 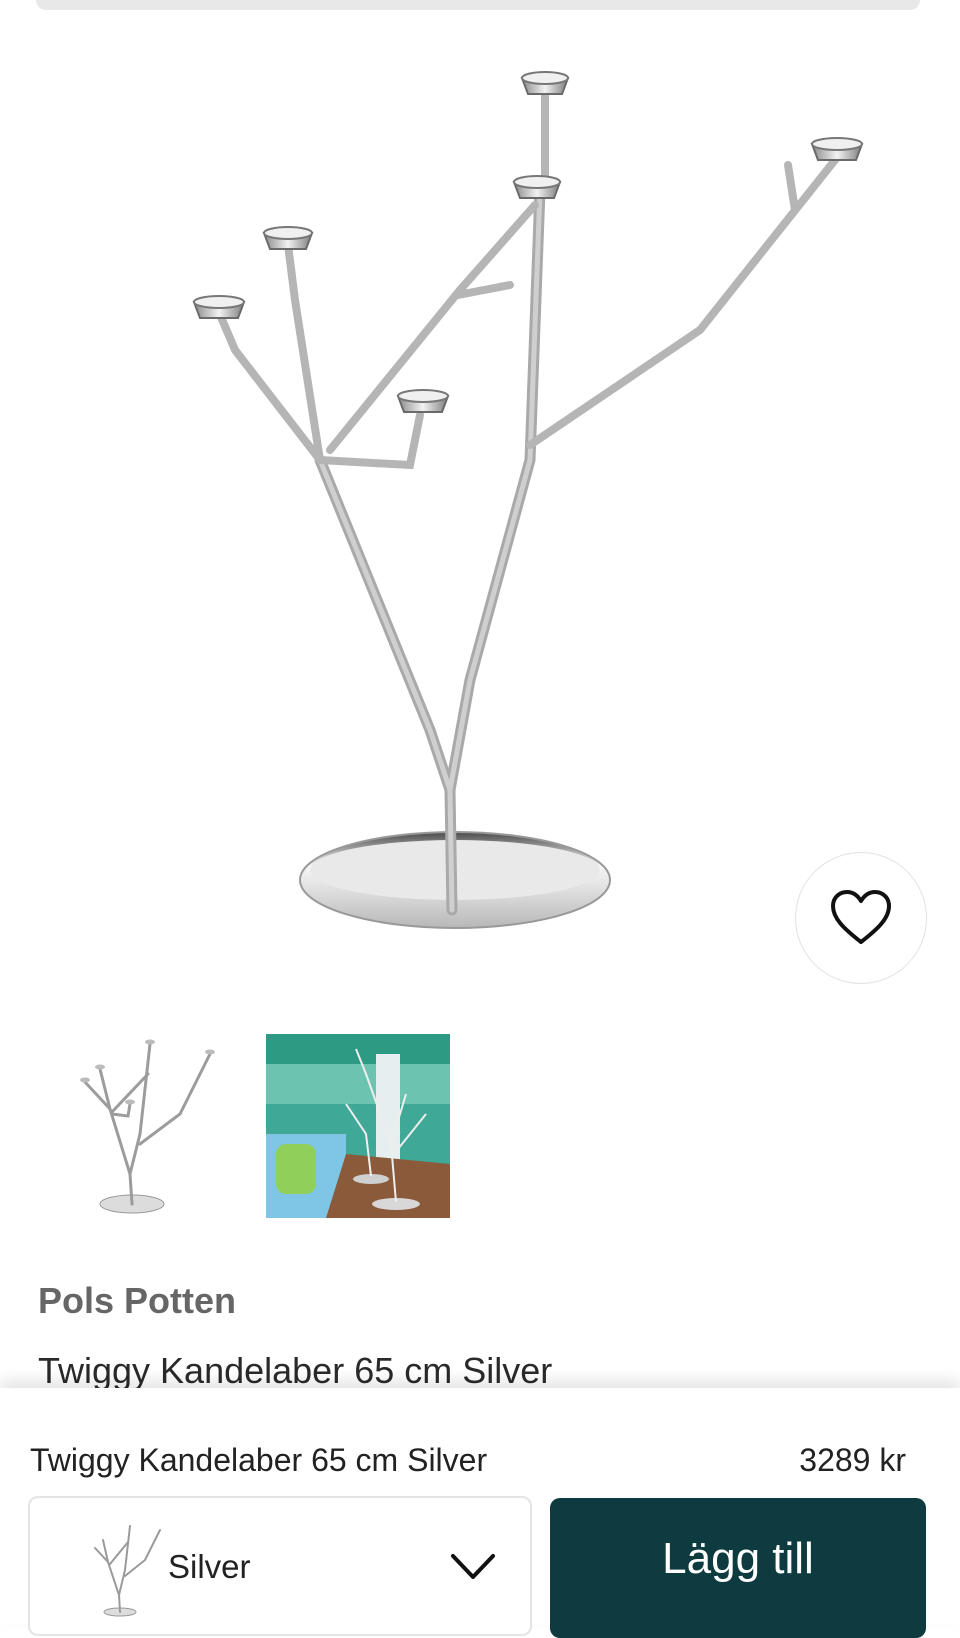 I want to click on top-bar, so click(x=478, y=5).